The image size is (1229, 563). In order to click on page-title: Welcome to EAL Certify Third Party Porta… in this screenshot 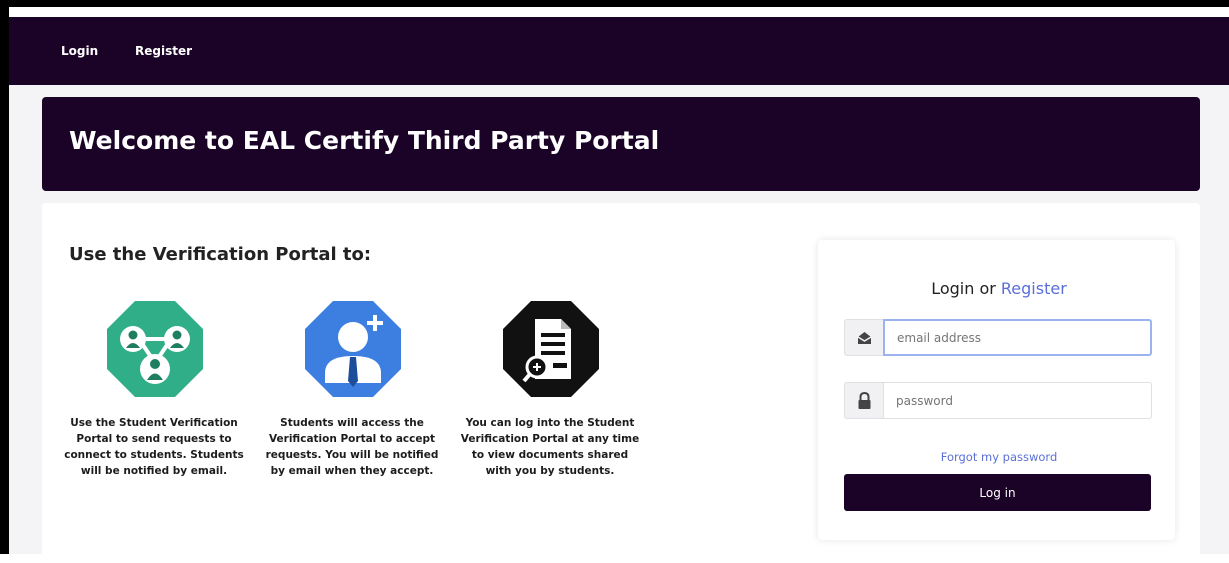, I will do `click(364, 140)`.